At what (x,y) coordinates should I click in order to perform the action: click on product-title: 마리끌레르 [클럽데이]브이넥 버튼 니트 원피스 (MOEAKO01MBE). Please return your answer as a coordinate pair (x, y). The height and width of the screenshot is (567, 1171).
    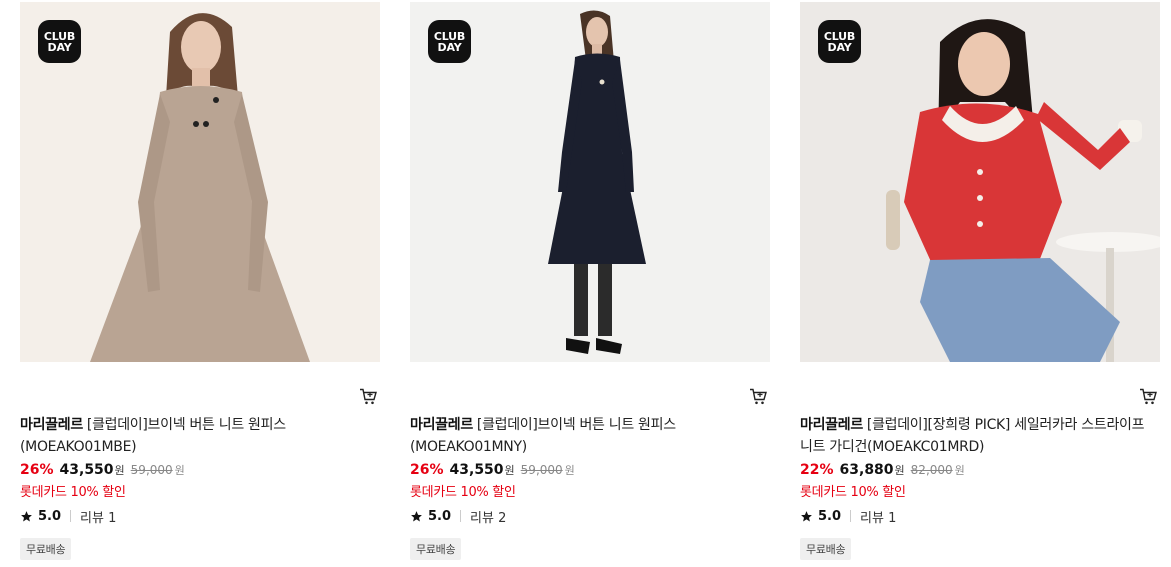
    Looking at the image, I should click on (200, 436).